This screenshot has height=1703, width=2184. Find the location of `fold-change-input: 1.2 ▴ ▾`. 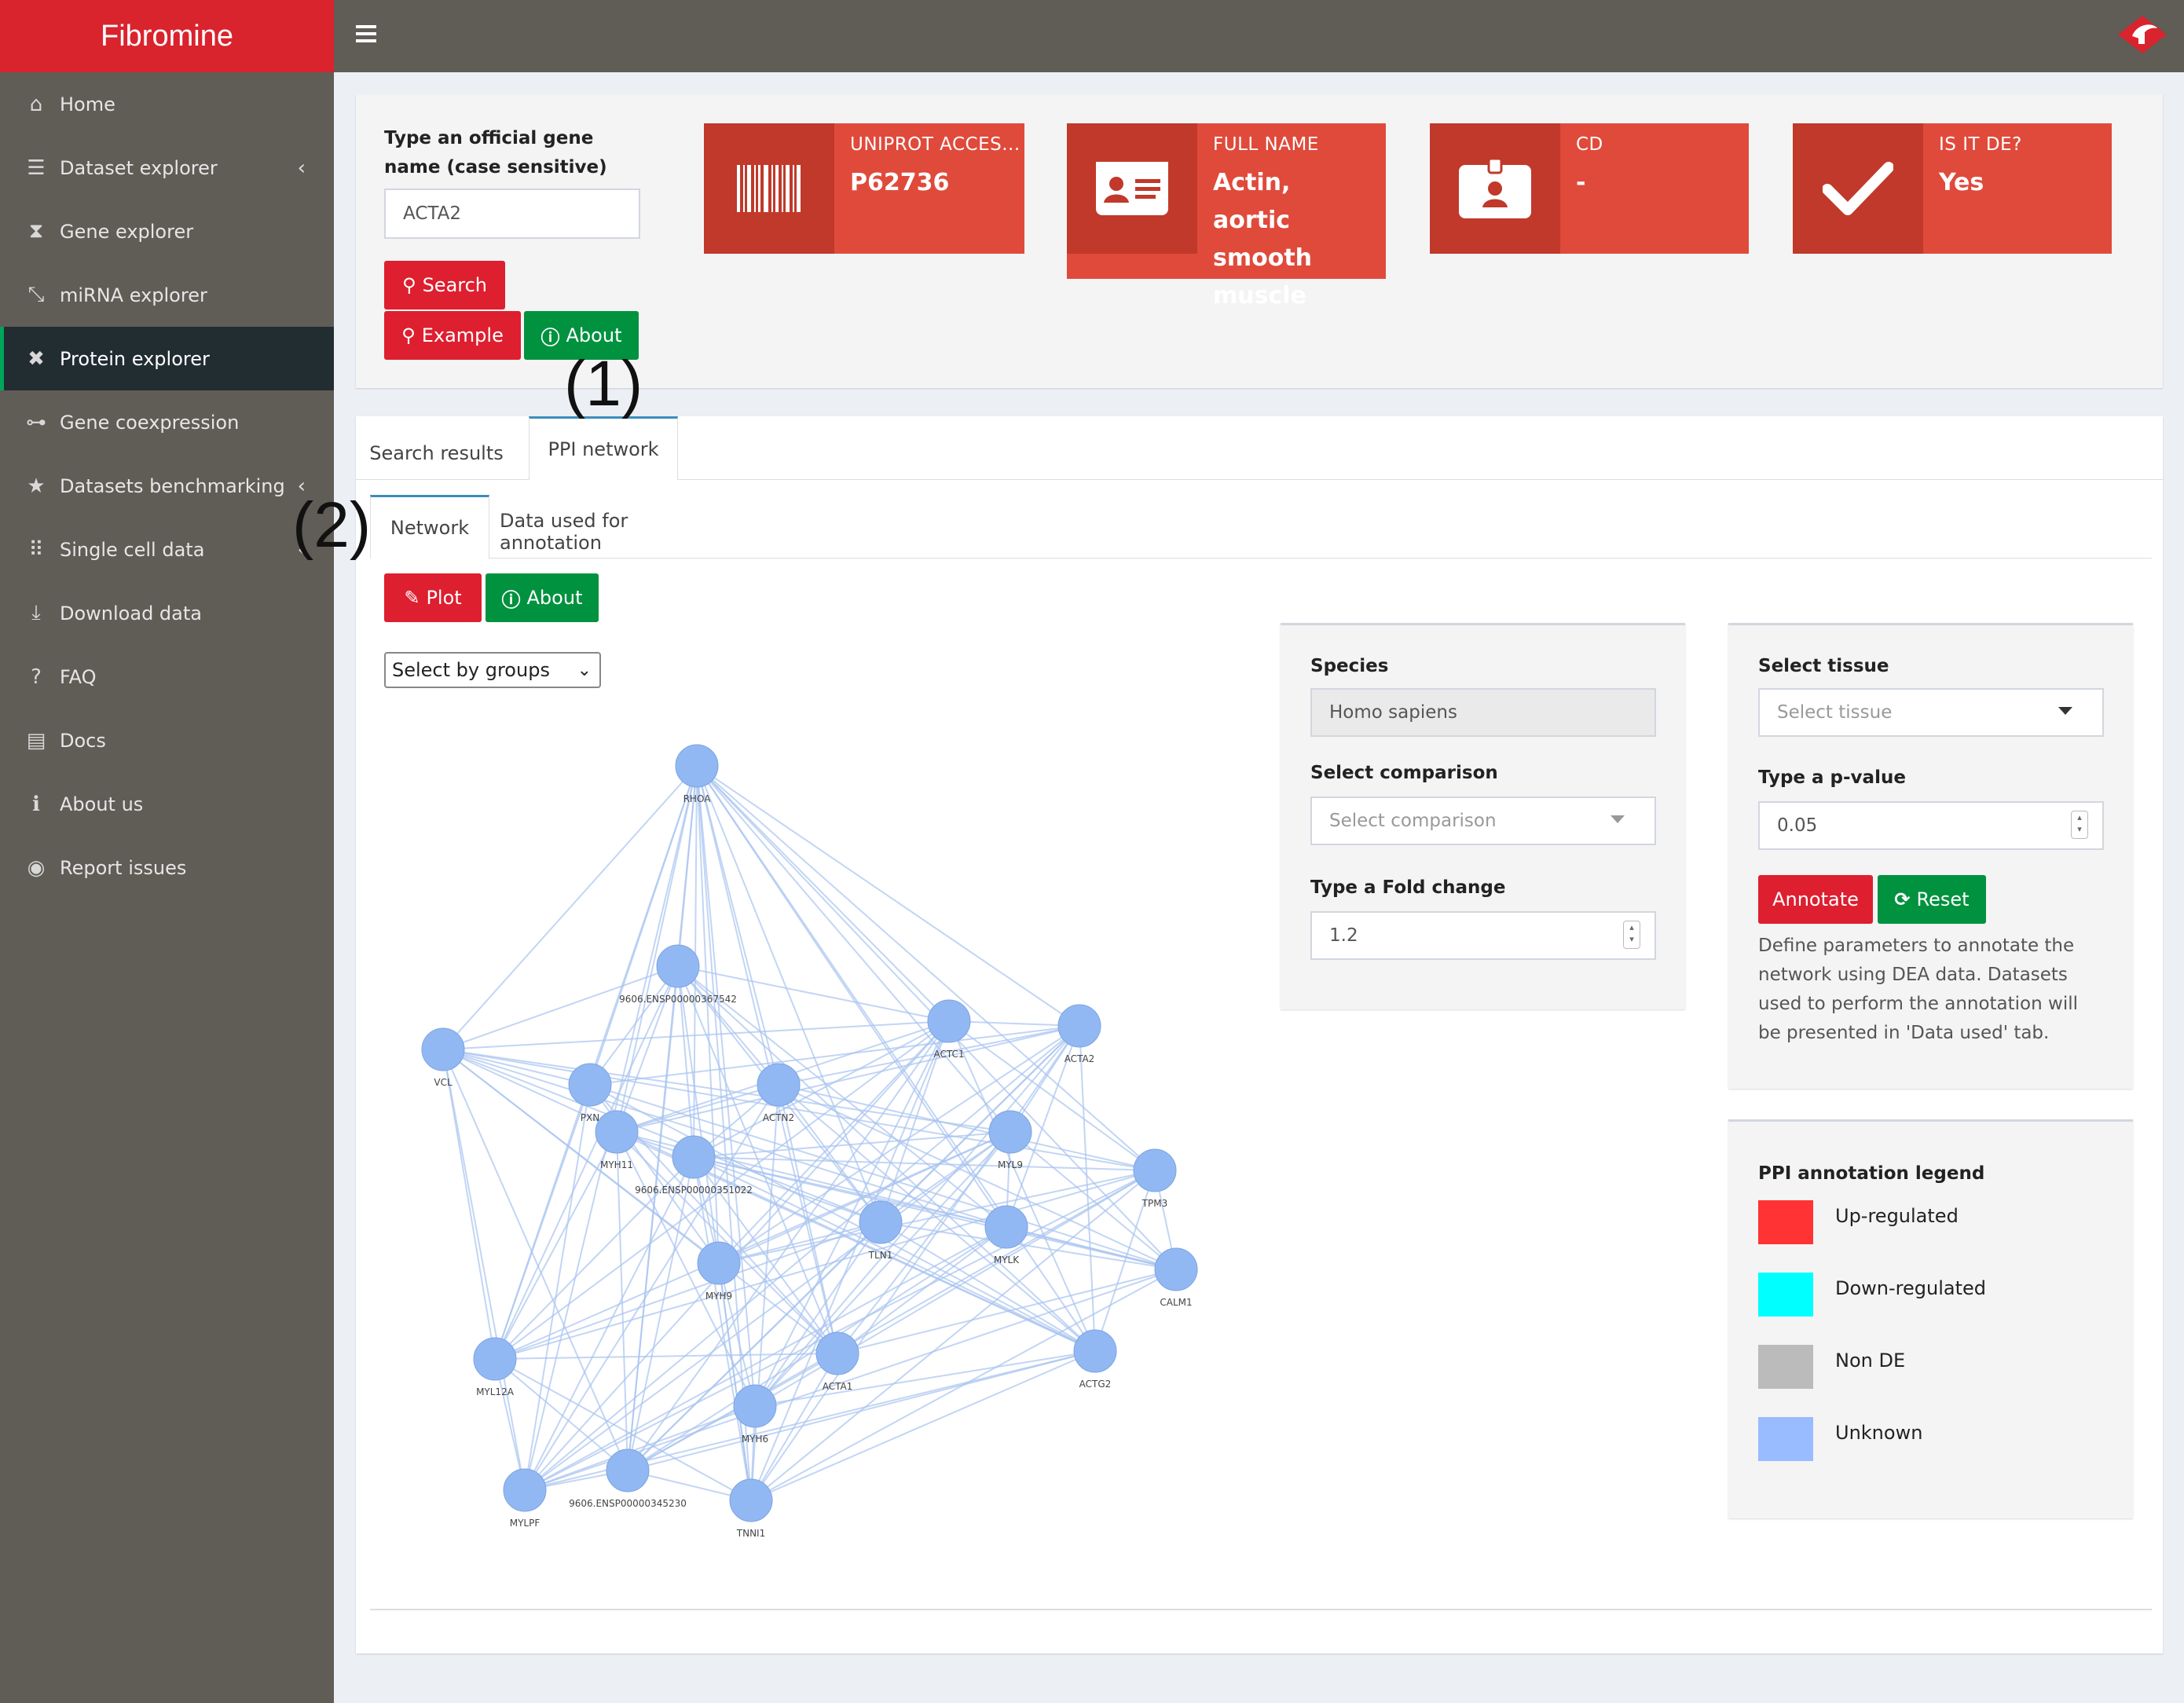

fold-change-input: 1.2 ▴ ▾ is located at coordinates (1483, 936).